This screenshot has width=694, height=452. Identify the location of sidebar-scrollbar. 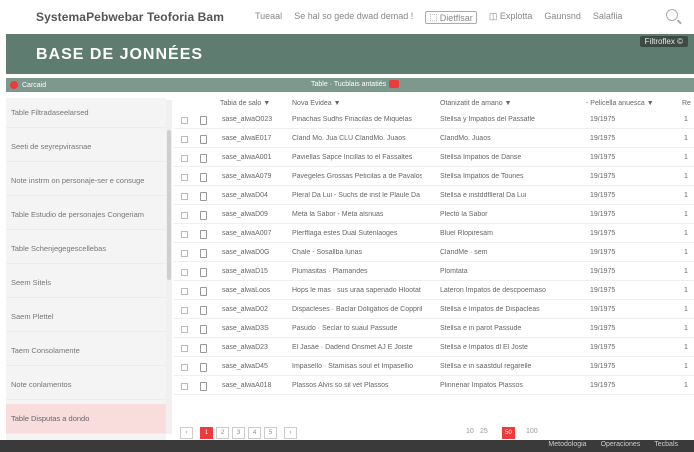
(169, 267).